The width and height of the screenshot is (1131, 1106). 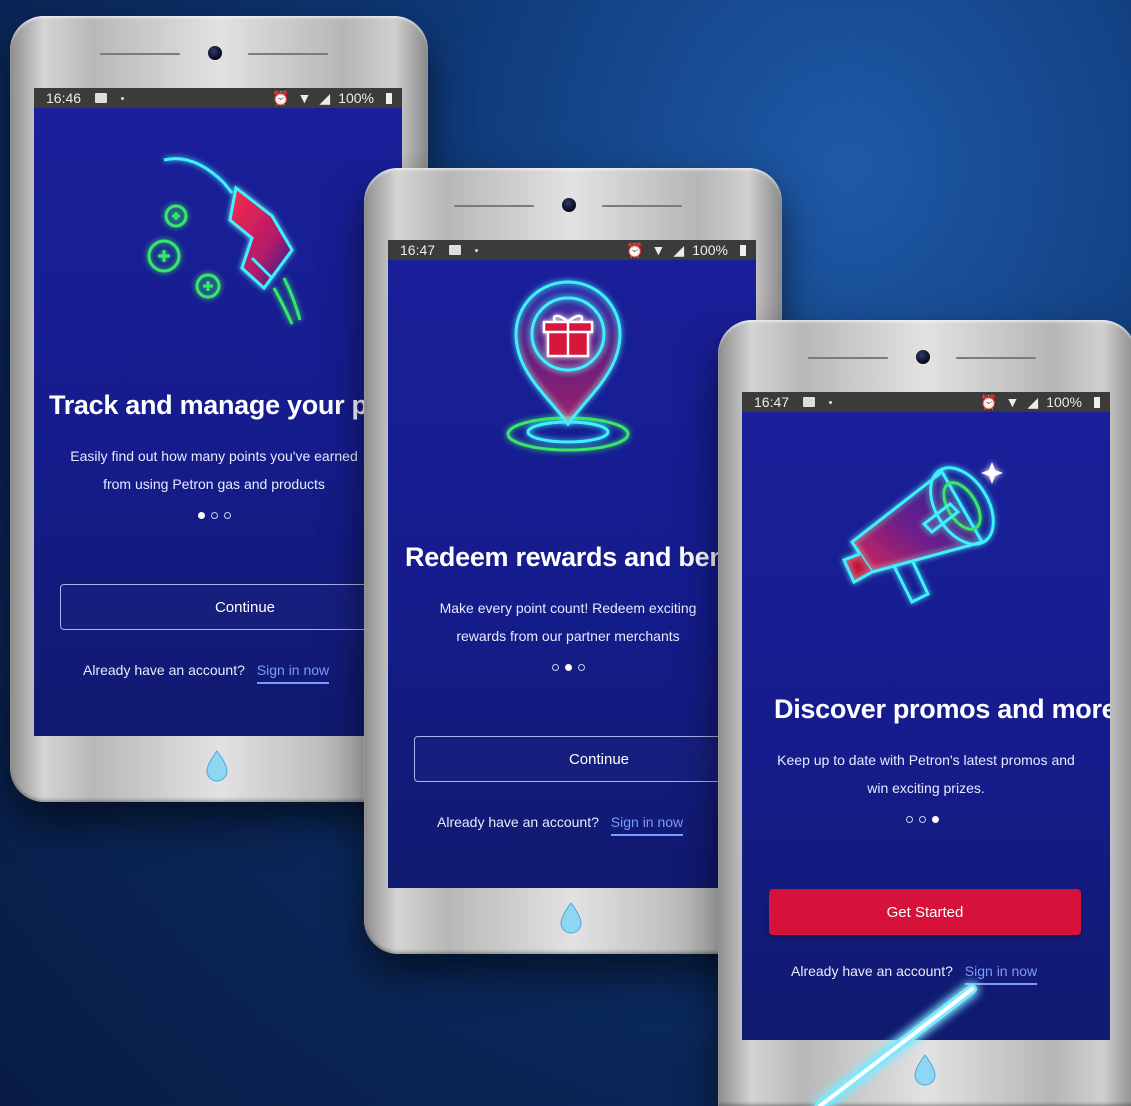 I want to click on description-line: from using Petron gas and products, so click(x=214, y=484).